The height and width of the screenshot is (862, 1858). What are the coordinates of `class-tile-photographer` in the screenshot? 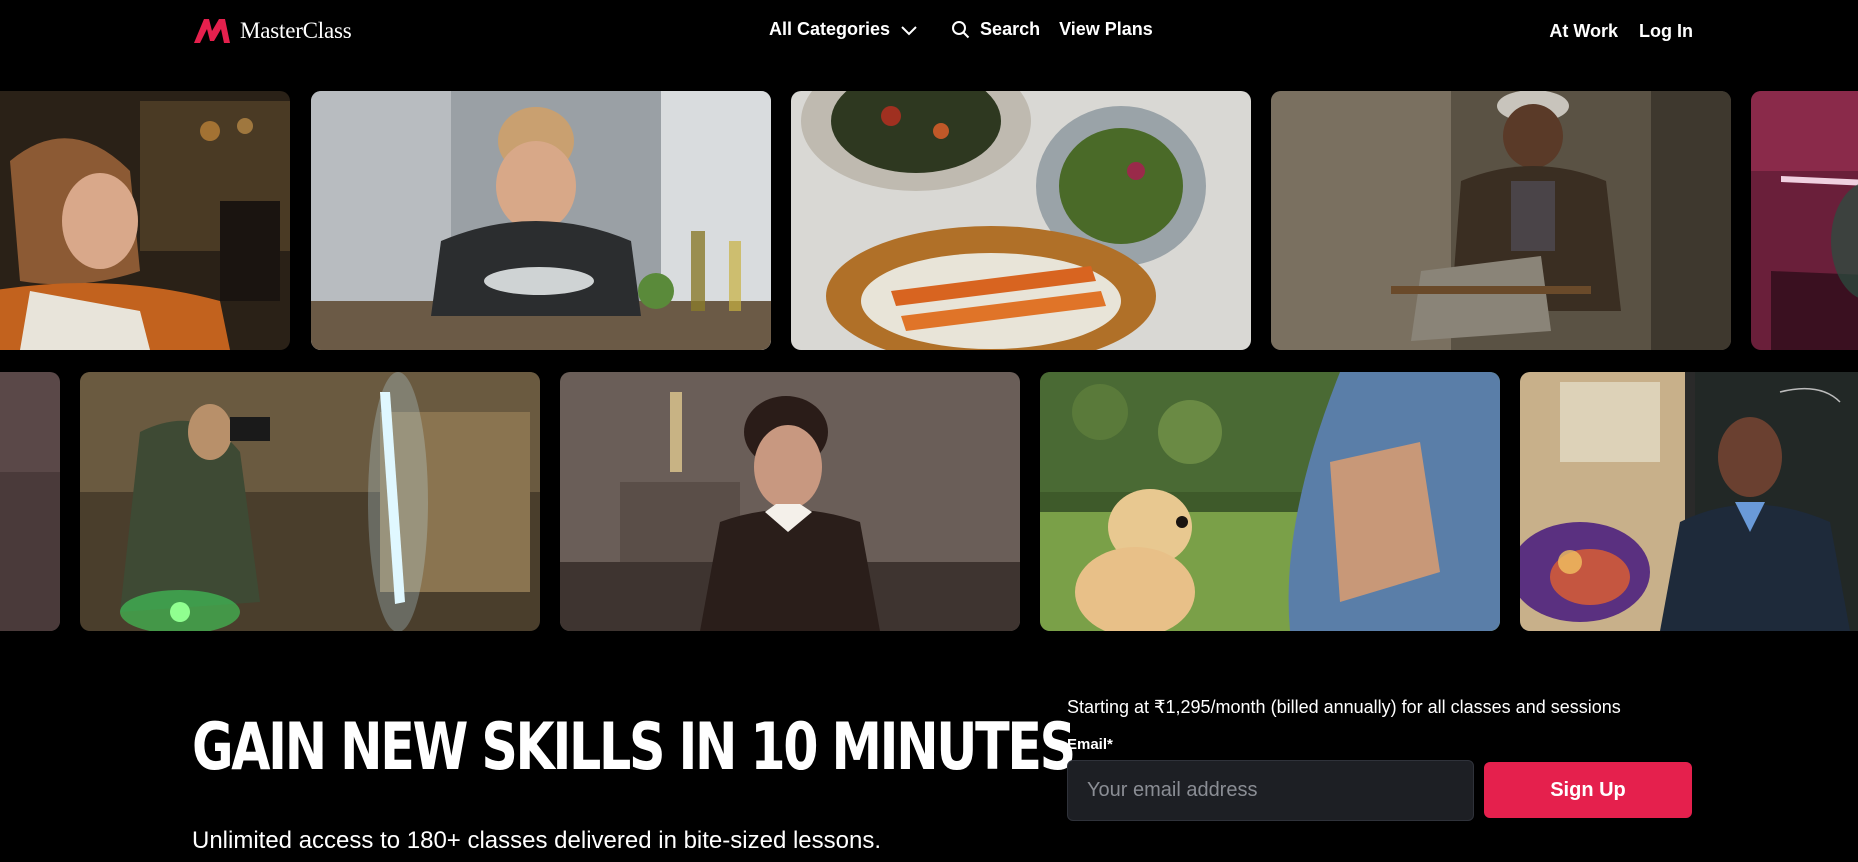 It's located at (310, 501).